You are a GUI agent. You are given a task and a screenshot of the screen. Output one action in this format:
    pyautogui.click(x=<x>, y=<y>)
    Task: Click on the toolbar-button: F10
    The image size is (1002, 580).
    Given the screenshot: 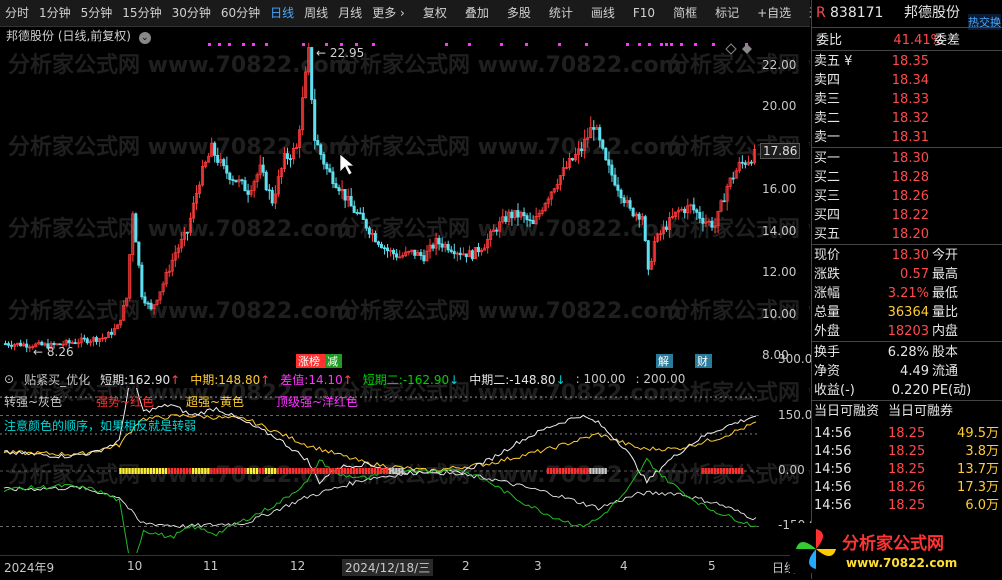 What is the action you would take?
    pyautogui.click(x=644, y=13)
    